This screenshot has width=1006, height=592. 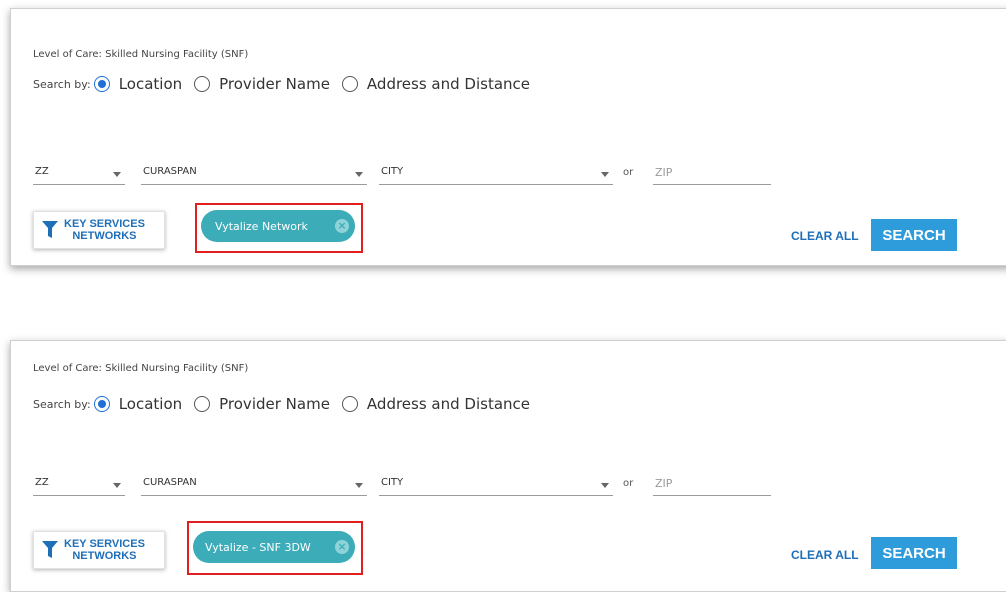 I want to click on network-filter-chip: Vytalize - SNF 3DW ×, so click(x=274, y=547).